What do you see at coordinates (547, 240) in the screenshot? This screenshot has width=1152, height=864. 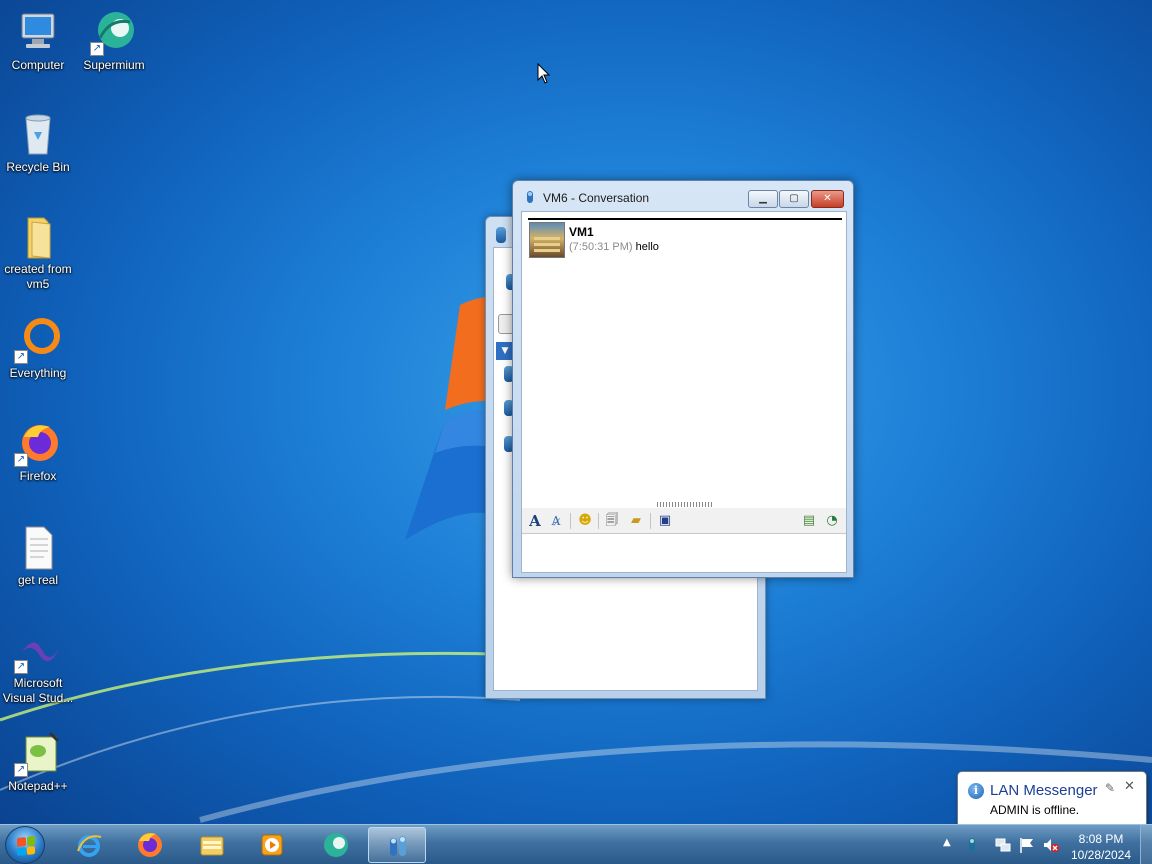 I see `avatar` at bounding box center [547, 240].